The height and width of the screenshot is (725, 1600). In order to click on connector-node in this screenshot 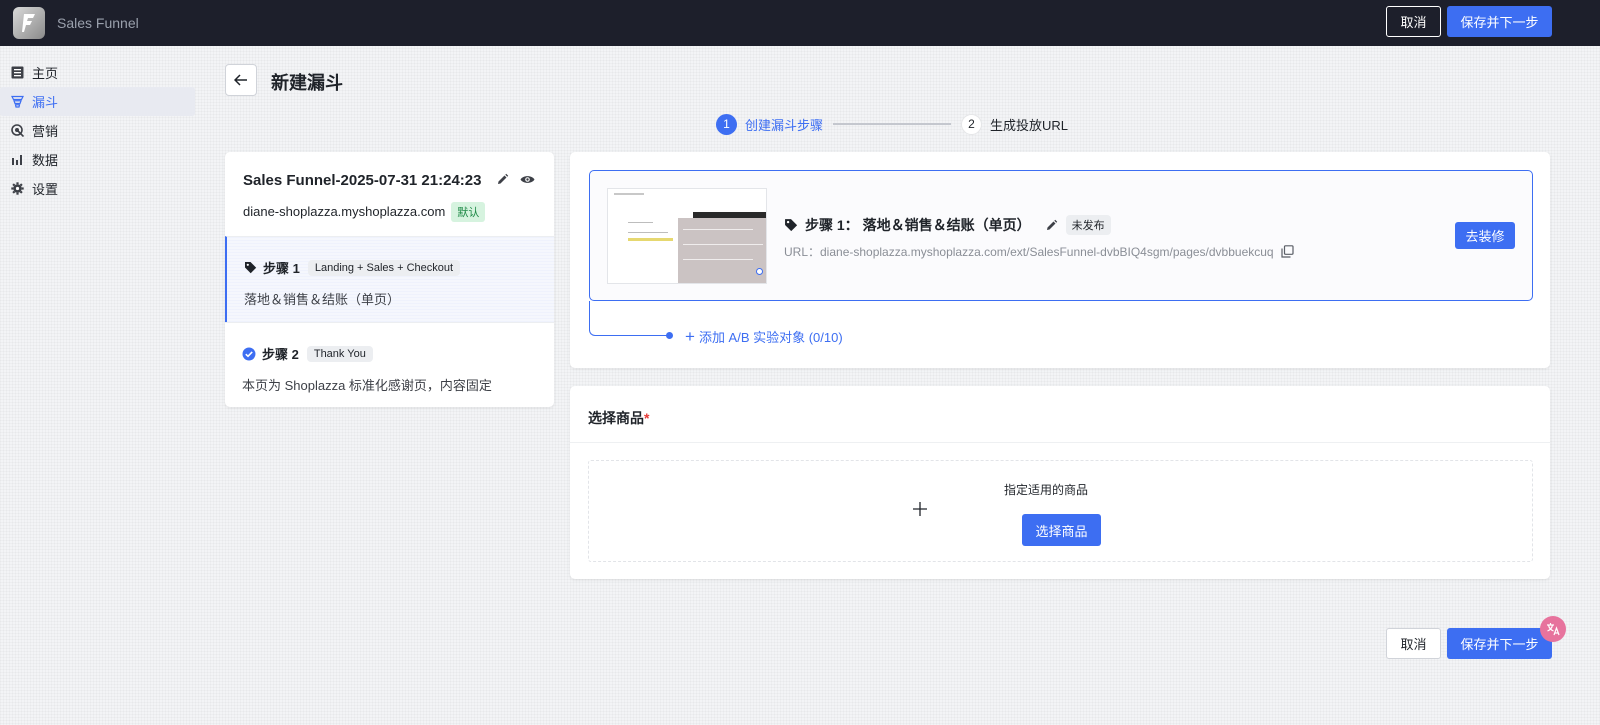, I will do `click(759, 271)`.